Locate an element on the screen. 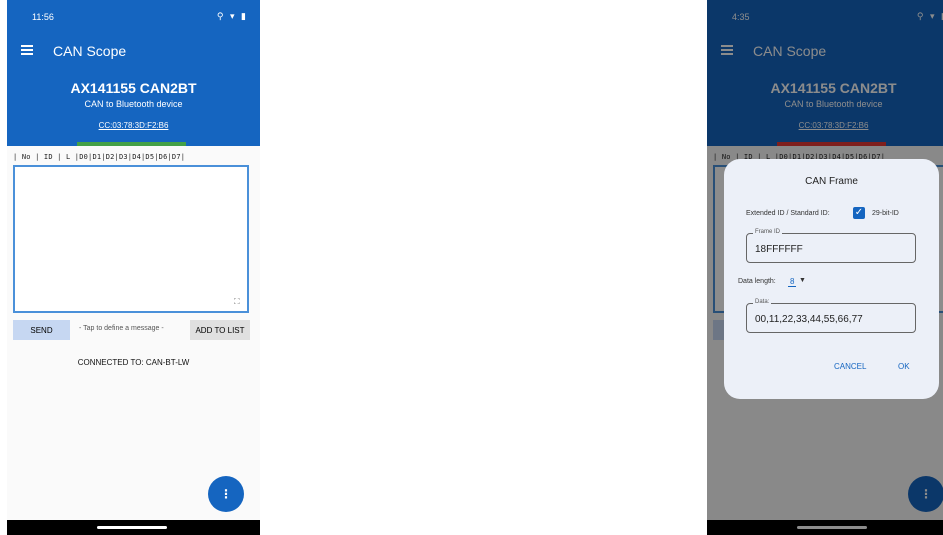  connection-status-bar is located at coordinates (131, 144).